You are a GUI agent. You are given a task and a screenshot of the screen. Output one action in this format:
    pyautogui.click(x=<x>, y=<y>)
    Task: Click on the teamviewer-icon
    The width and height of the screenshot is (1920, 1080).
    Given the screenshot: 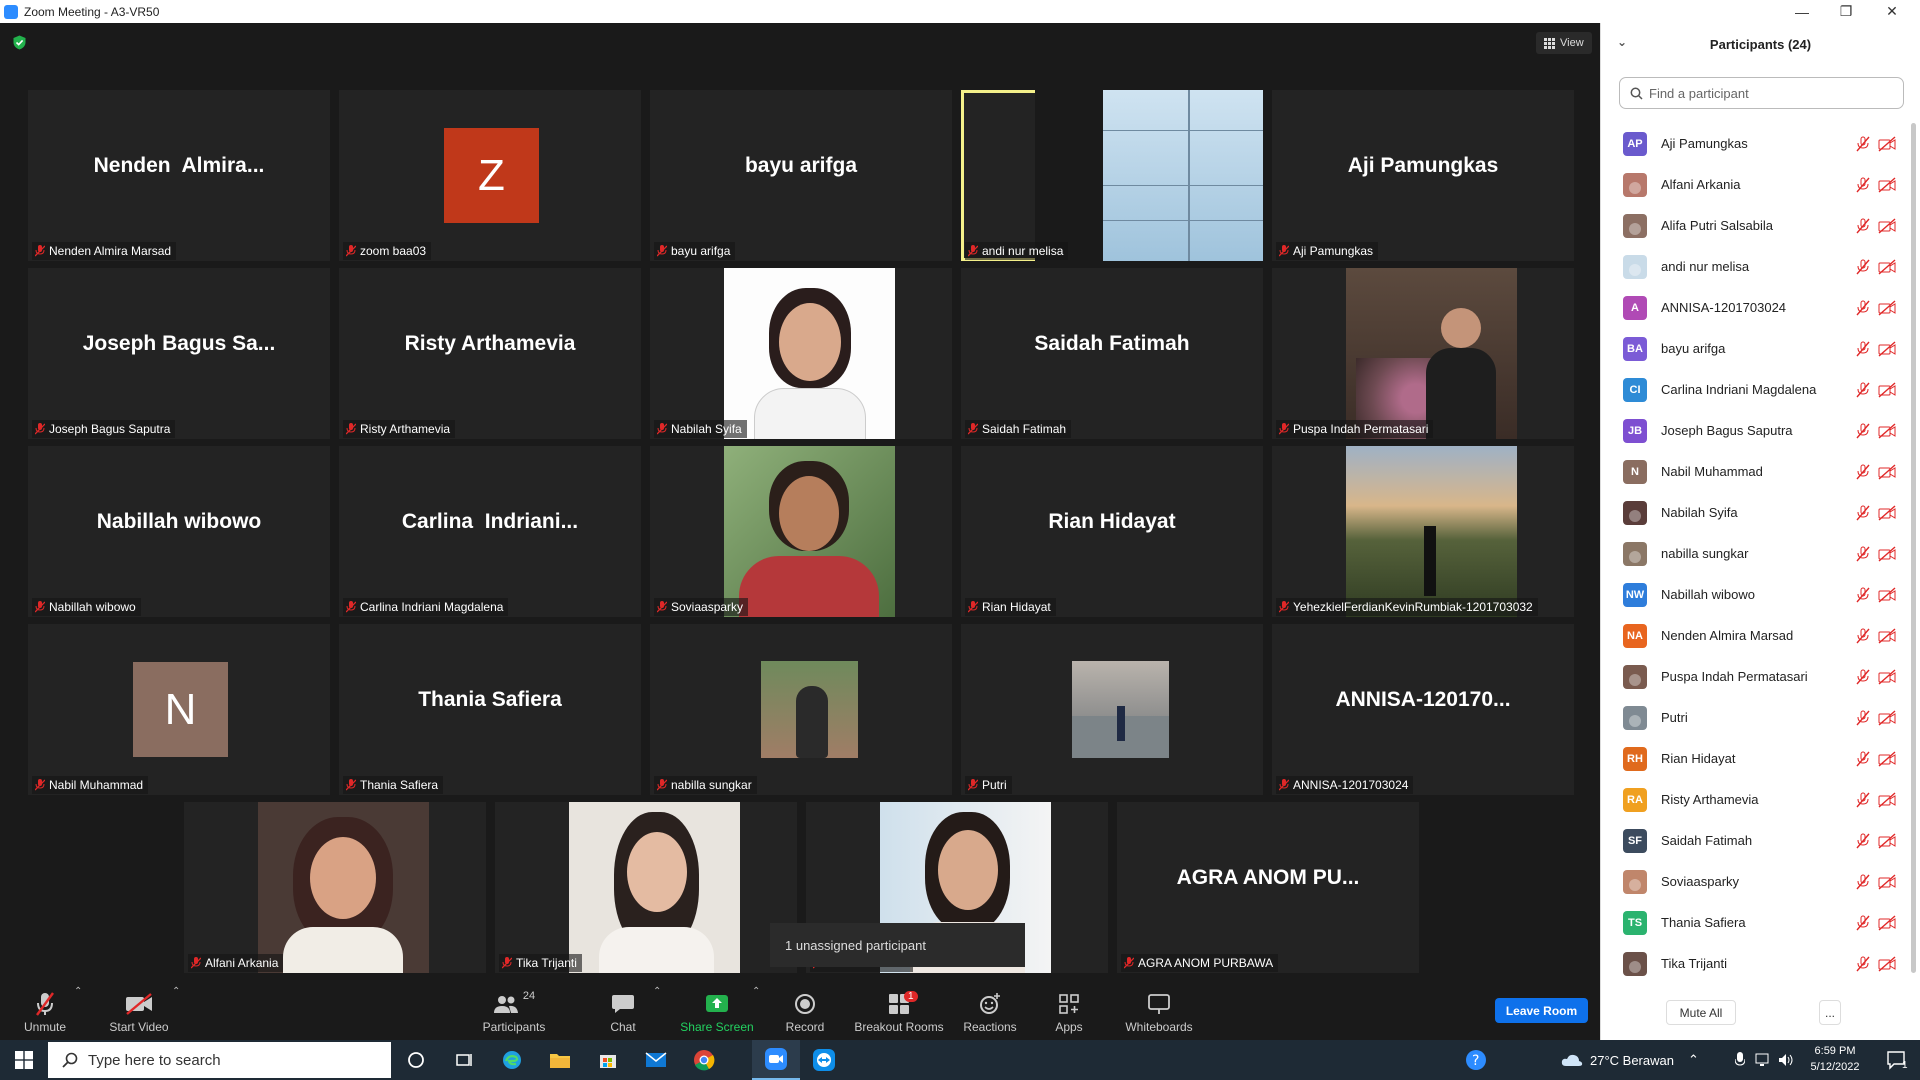 What is the action you would take?
    pyautogui.click(x=824, y=1060)
    